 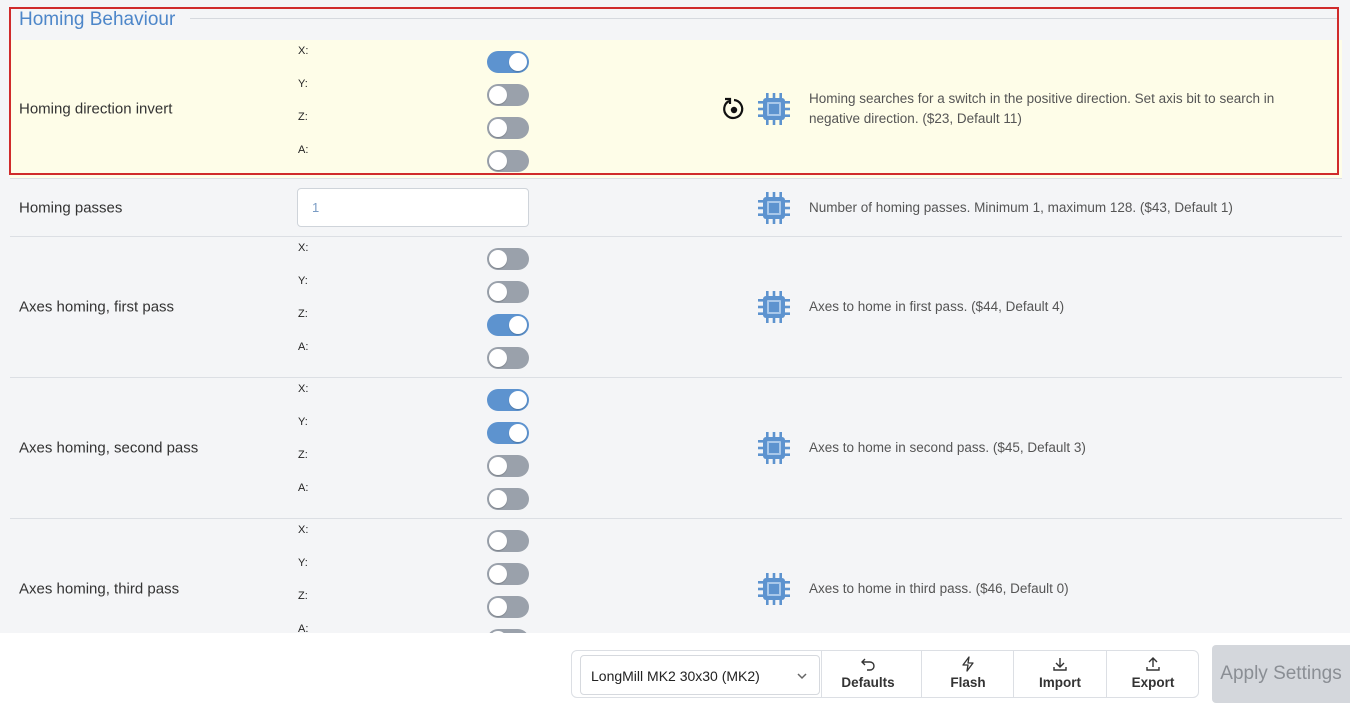 I want to click on flash-button: Flash, so click(x=967, y=674).